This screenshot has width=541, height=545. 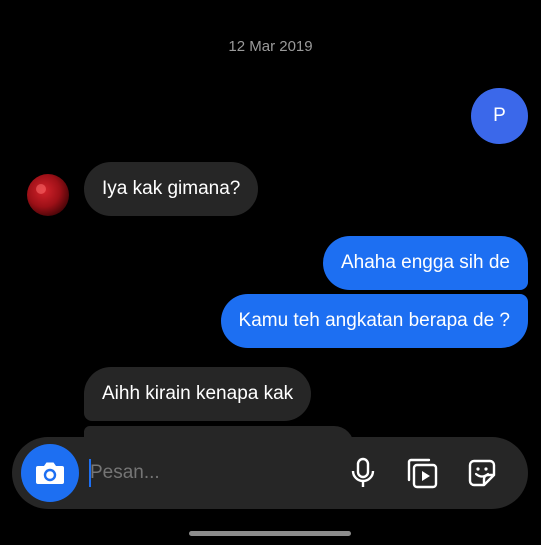 I want to click on gallery-button, so click(x=422, y=473).